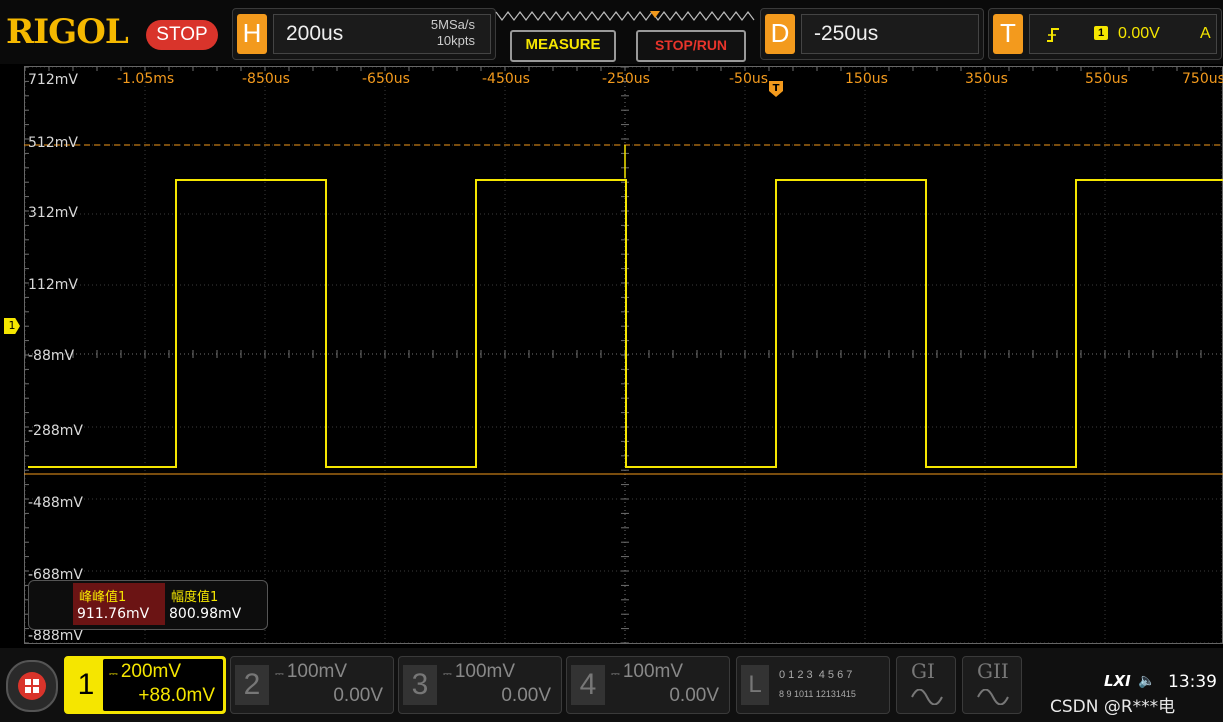 Image resolution: width=1223 pixels, height=722 pixels. I want to click on measurement-panel: 峰峰值1 911.76mV 幅度值1 800.98mV, so click(148, 605).